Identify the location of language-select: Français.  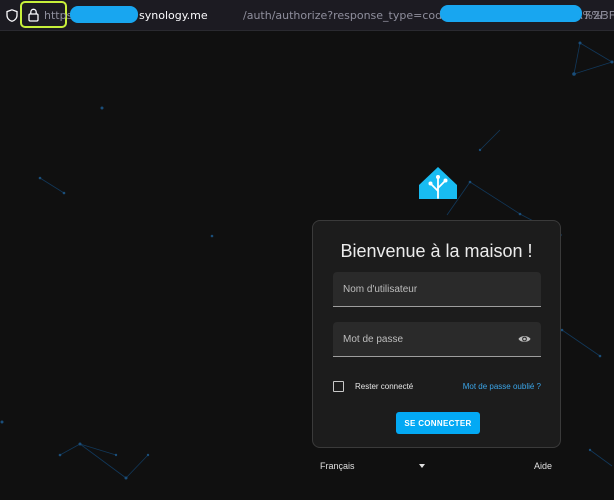
(337, 466).